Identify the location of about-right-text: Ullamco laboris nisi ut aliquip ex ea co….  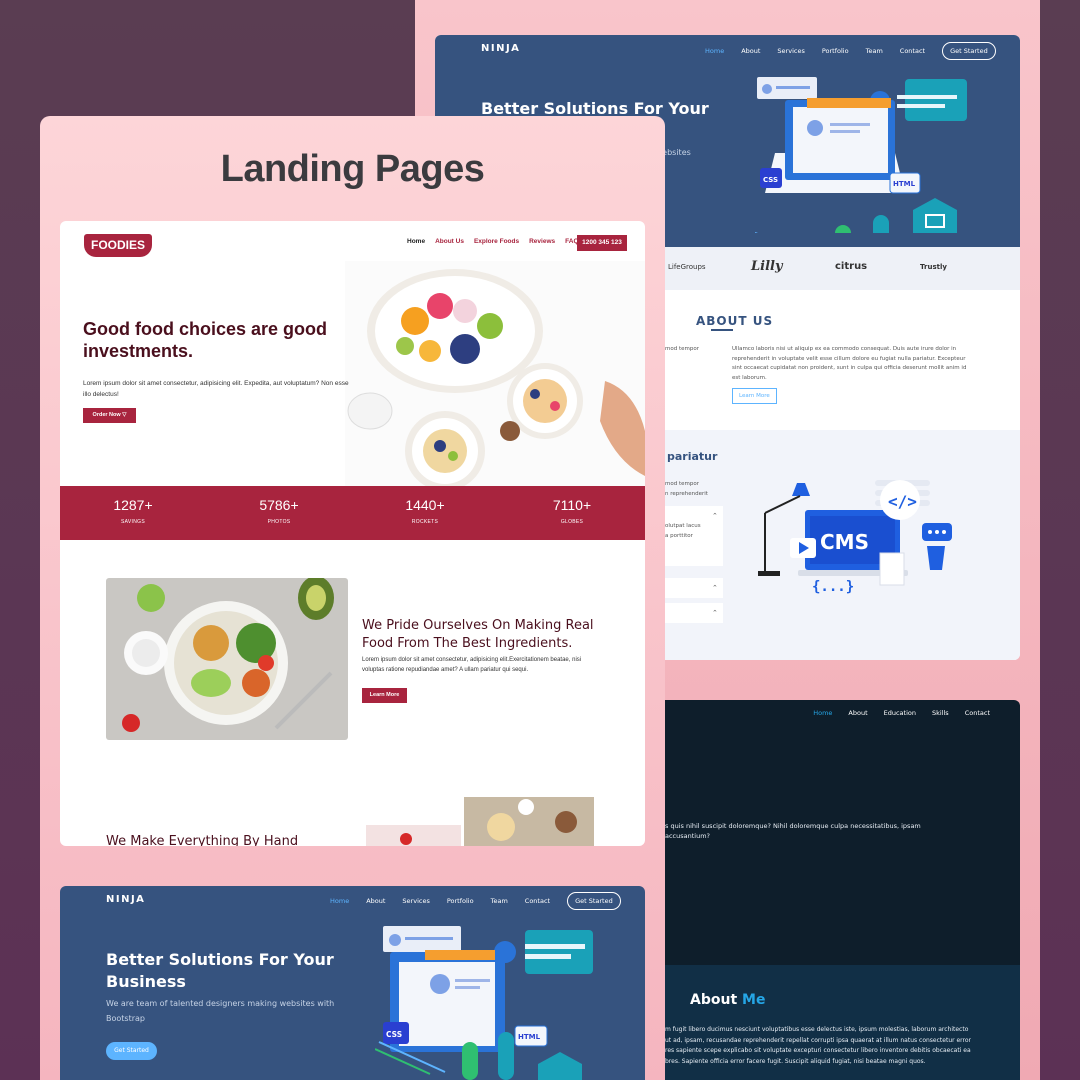
(849, 363).